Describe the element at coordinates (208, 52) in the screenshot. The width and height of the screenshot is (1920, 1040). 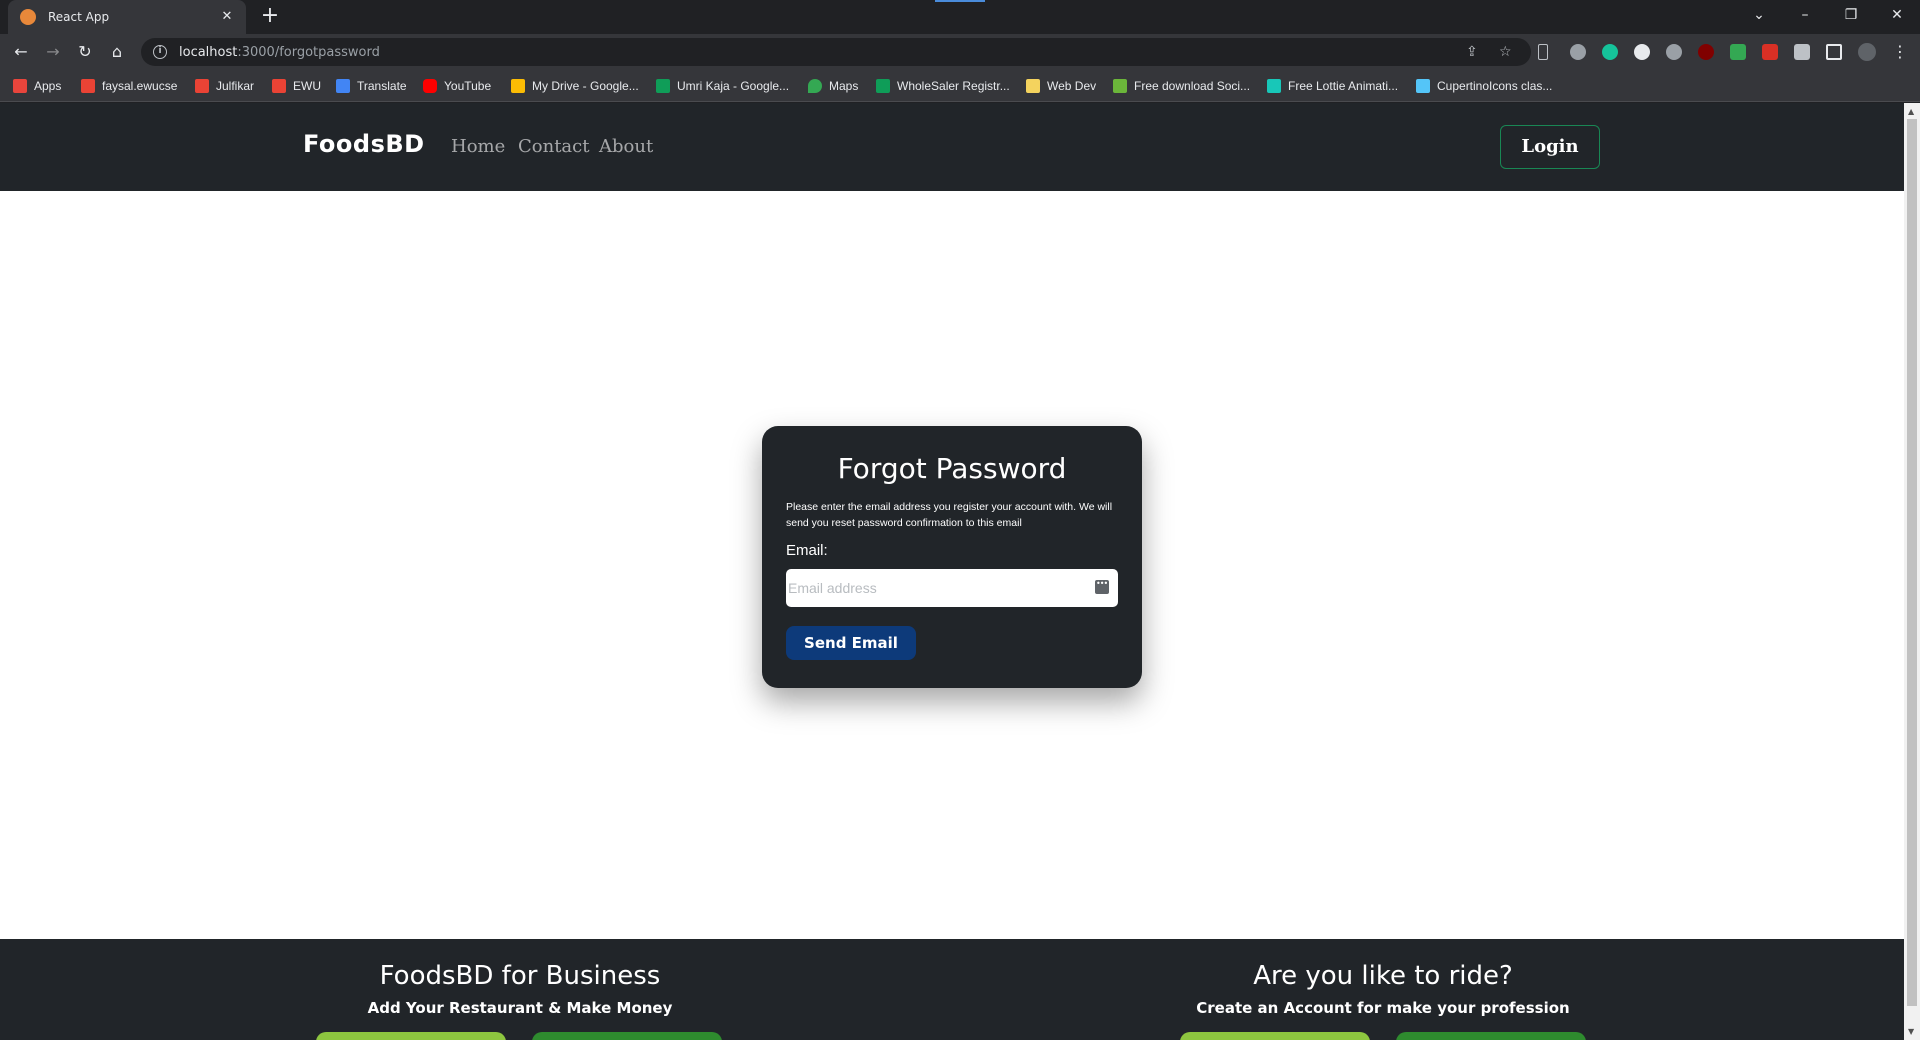
I see `url-host: localhost` at that location.